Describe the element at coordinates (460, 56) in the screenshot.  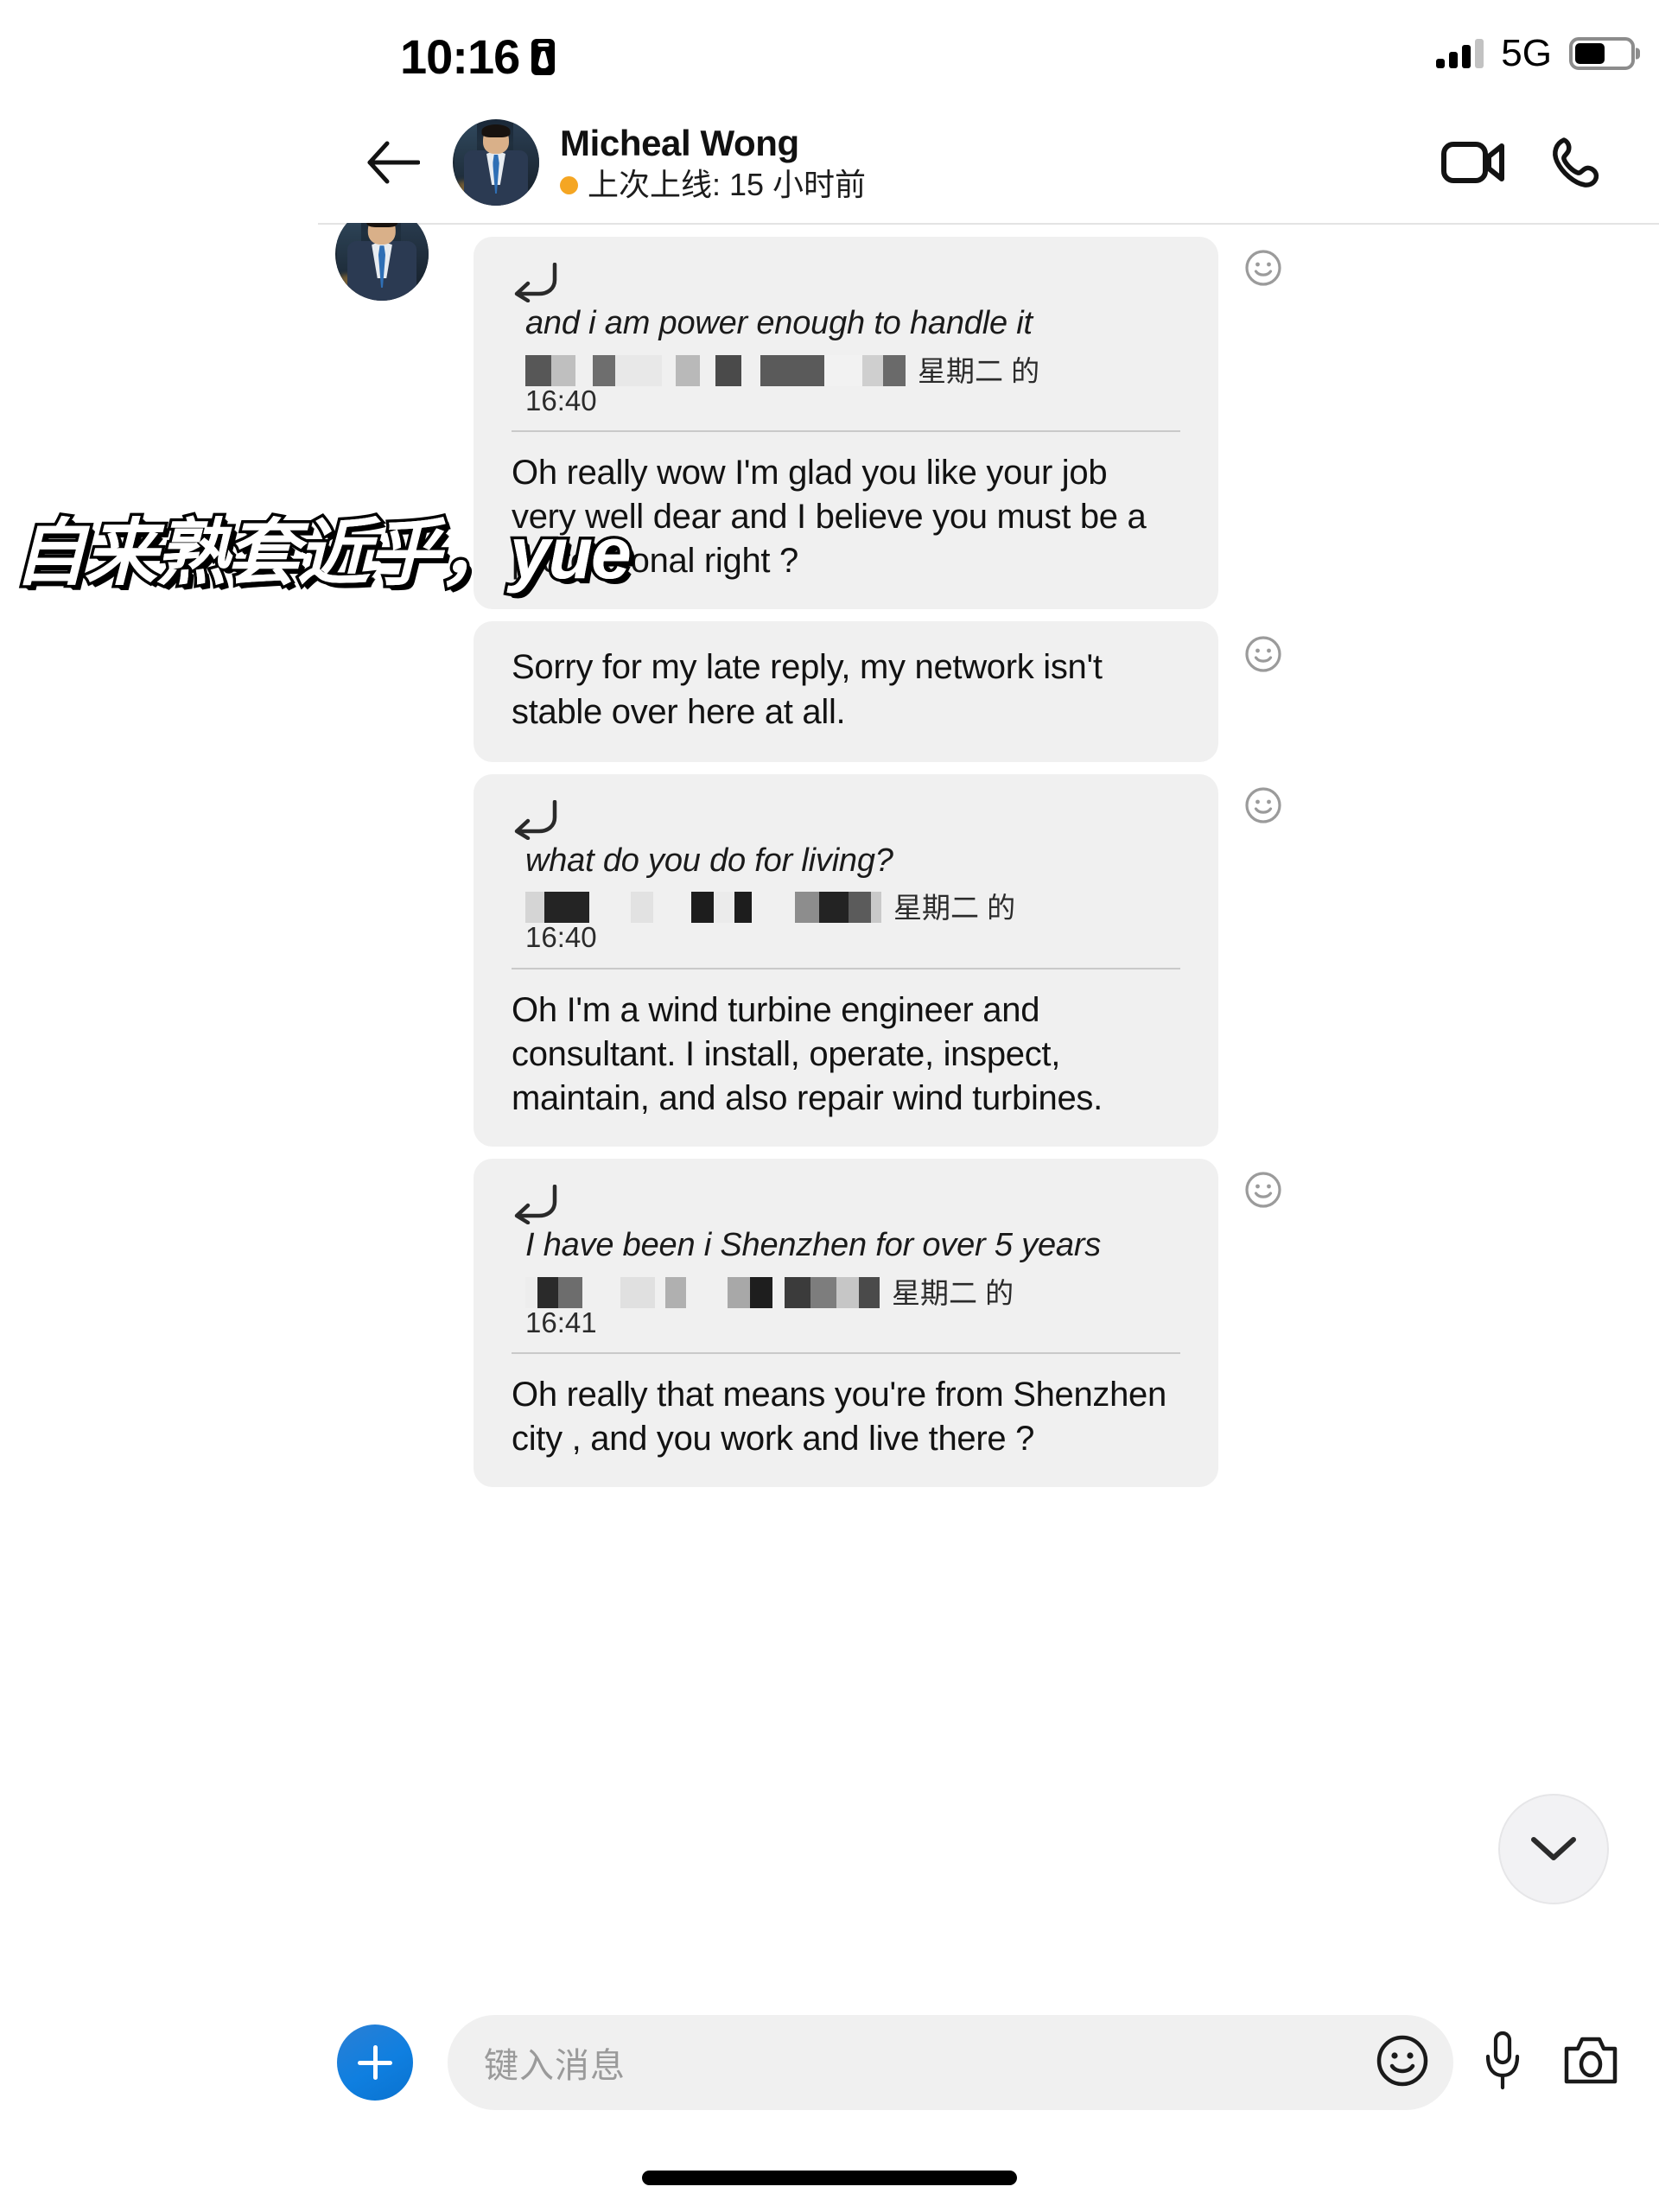
I see `status-time: 10:16` at that location.